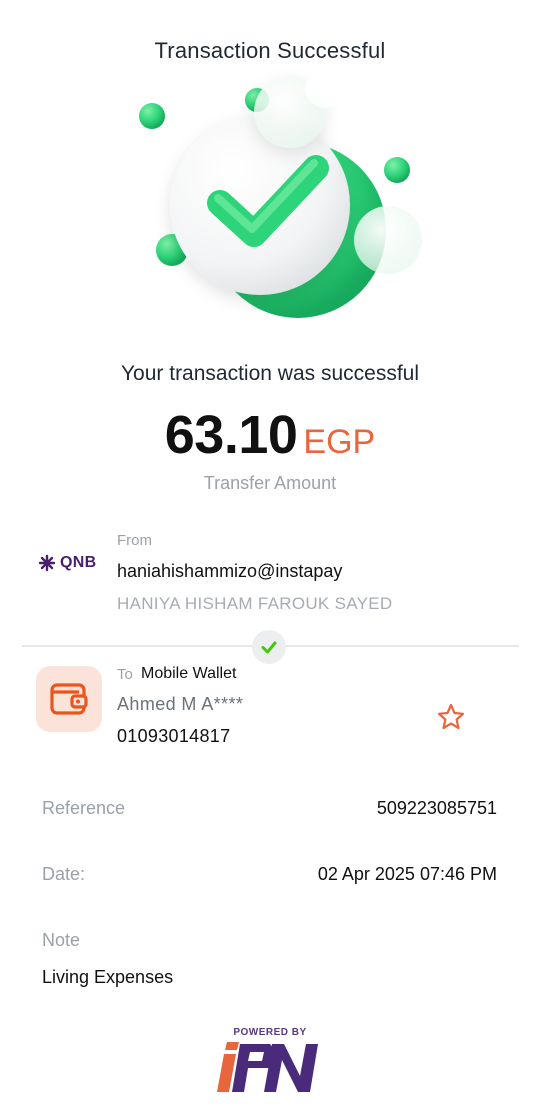  I want to click on reference-value: 509223085751, so click(436, 808).